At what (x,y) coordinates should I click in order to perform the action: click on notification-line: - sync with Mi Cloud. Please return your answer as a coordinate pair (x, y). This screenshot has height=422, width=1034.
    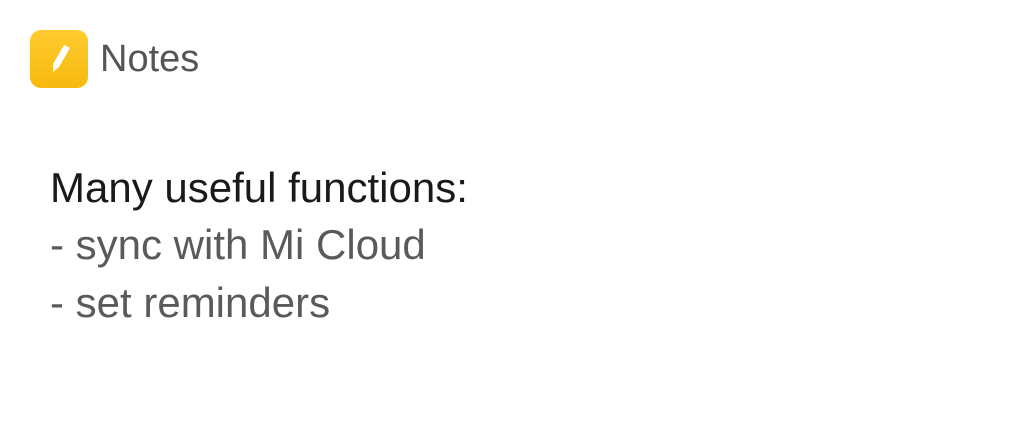
    Looking at the image, I should click on (238, 244).